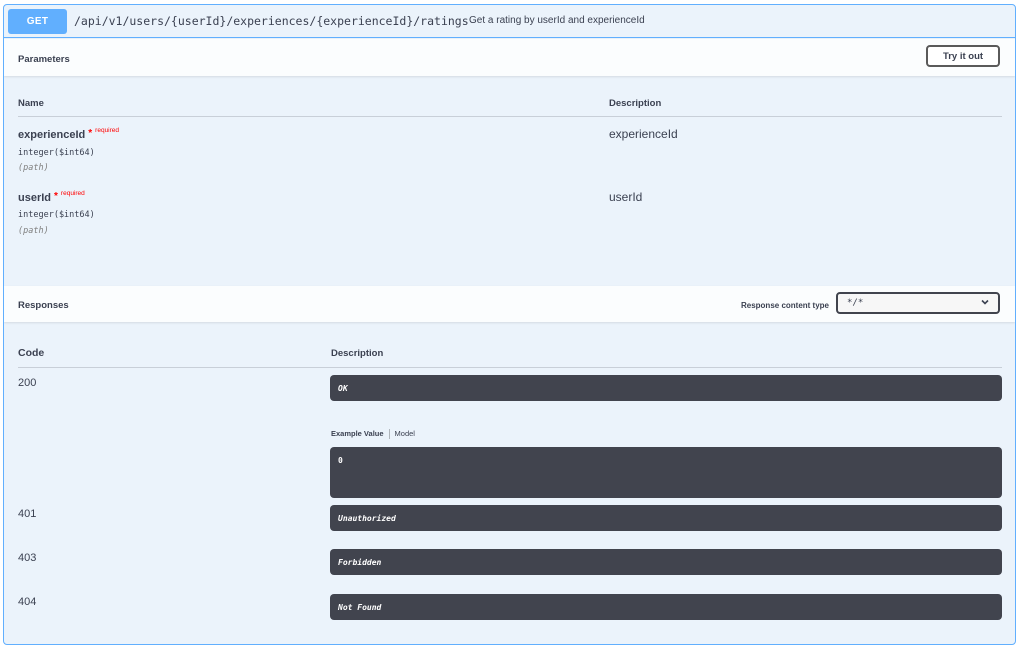 The width and height of the screenshot is (1024, 654). I want to click on select-value: */*, so click(855, 303).